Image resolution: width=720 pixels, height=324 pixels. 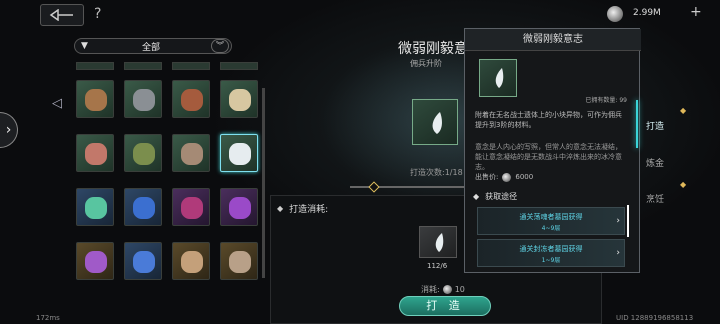 I want to click on scroll-icon, so click(x=96, y=154).